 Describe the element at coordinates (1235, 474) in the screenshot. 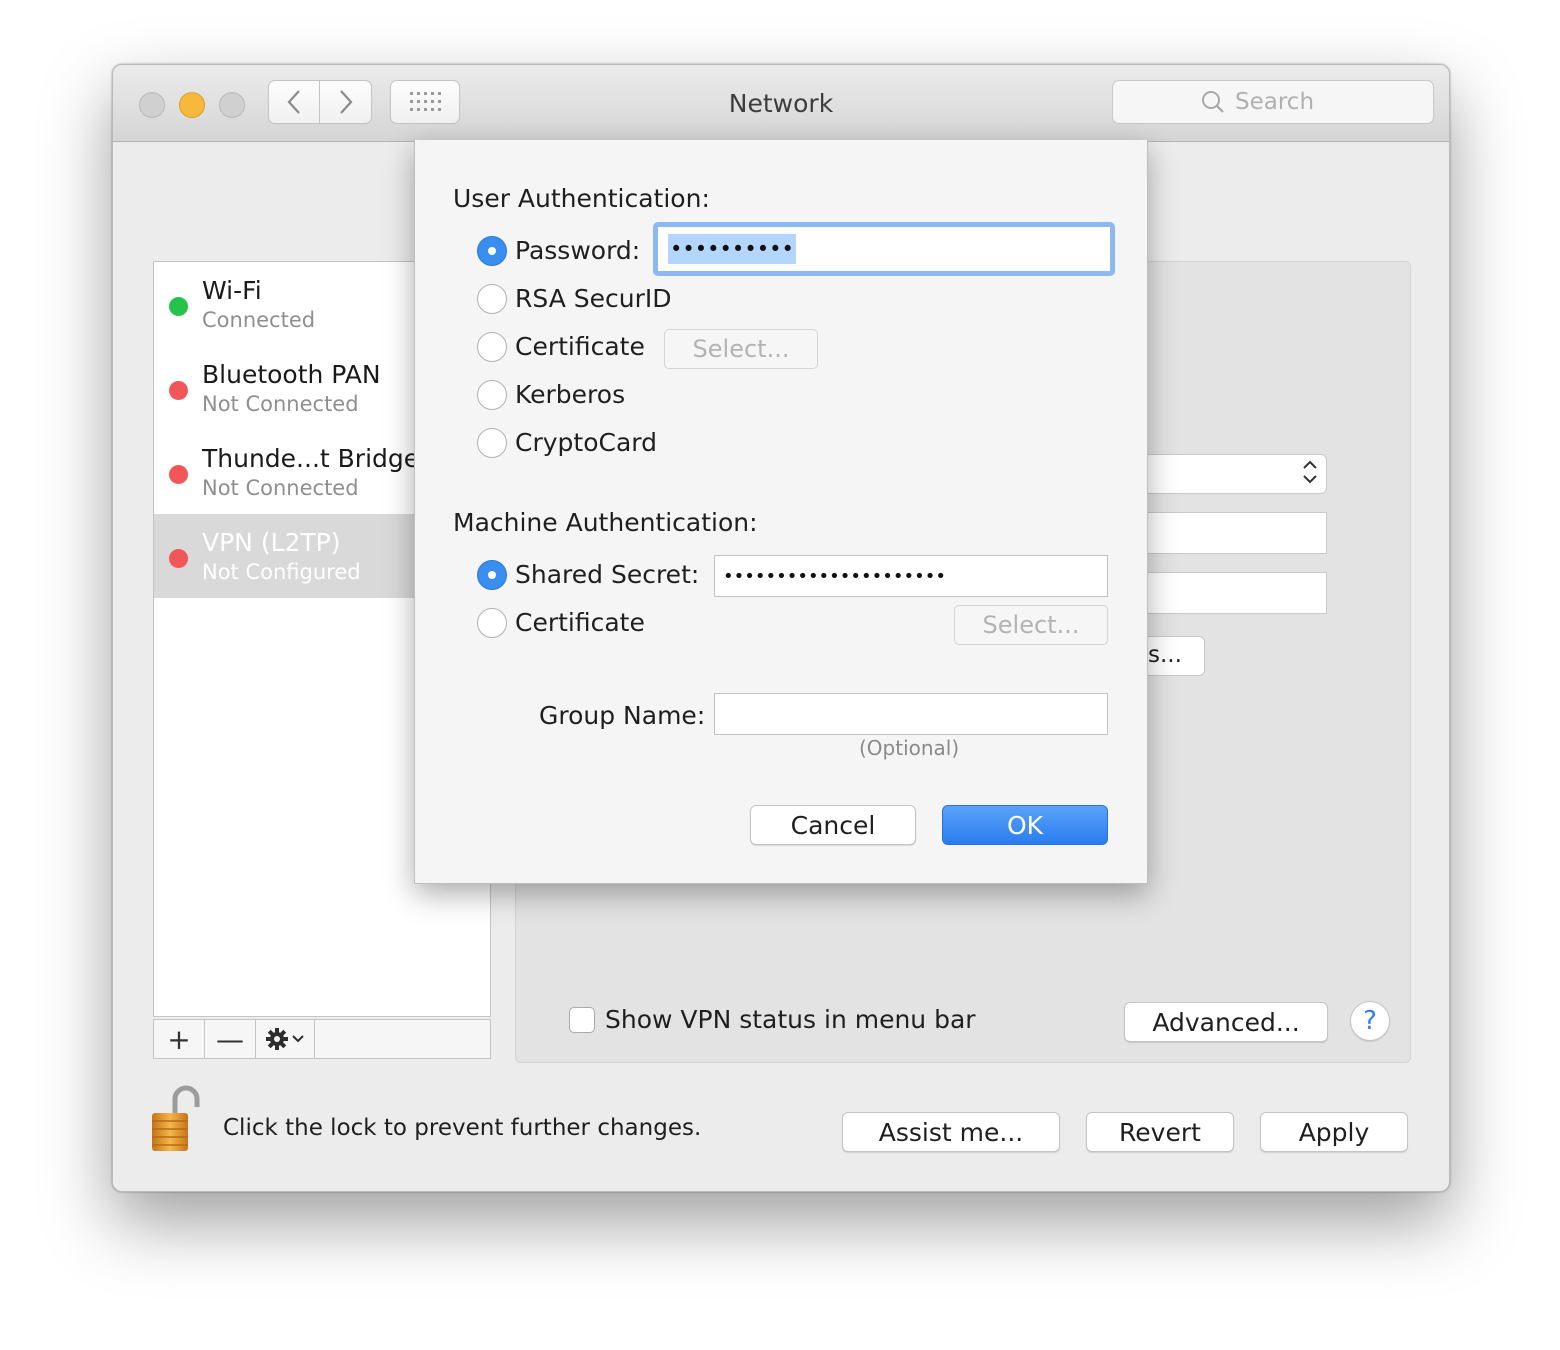

I see `configuration-popup` at that location.